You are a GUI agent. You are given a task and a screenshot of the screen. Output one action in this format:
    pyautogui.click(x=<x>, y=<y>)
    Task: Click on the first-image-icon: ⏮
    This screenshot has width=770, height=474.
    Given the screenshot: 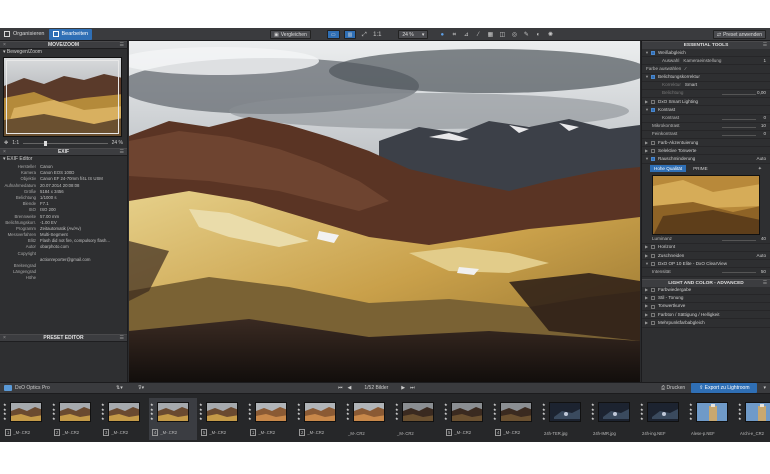 What is the action you would take?
    pyautogui.click(x=340, y=388)
    